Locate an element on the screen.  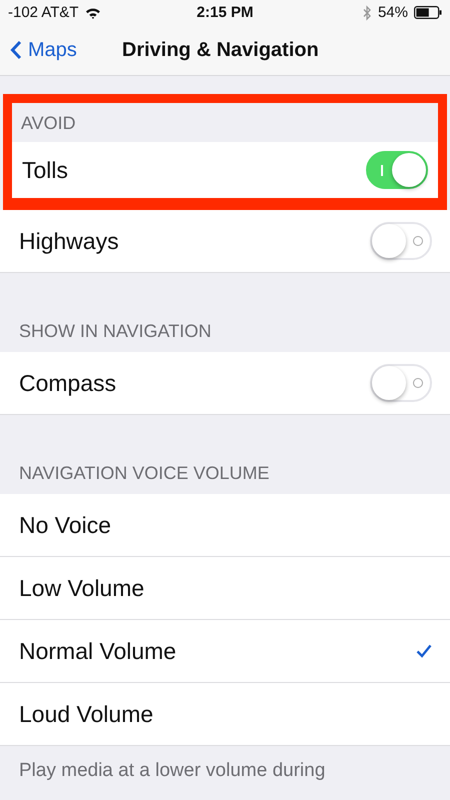
row-label: Compass is located at coordinates (67, 383).